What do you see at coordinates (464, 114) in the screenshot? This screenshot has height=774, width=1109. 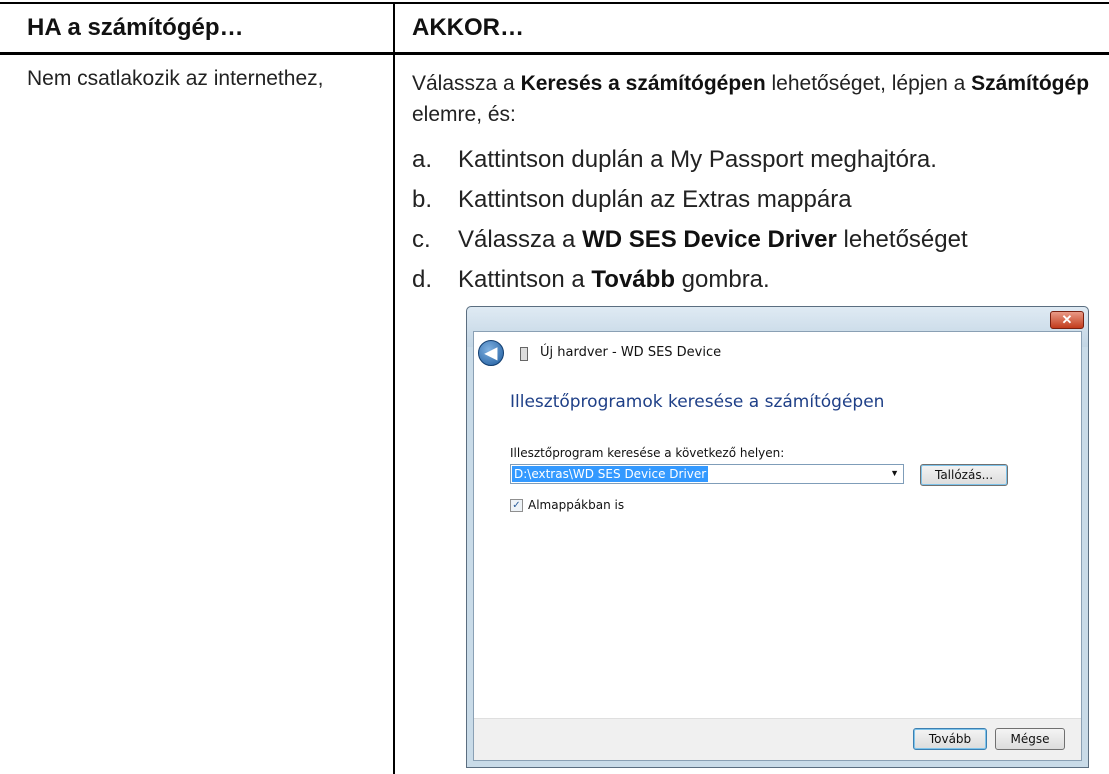 I see `intro-text-3: elemre, és:` at bounding box center [464, 114].